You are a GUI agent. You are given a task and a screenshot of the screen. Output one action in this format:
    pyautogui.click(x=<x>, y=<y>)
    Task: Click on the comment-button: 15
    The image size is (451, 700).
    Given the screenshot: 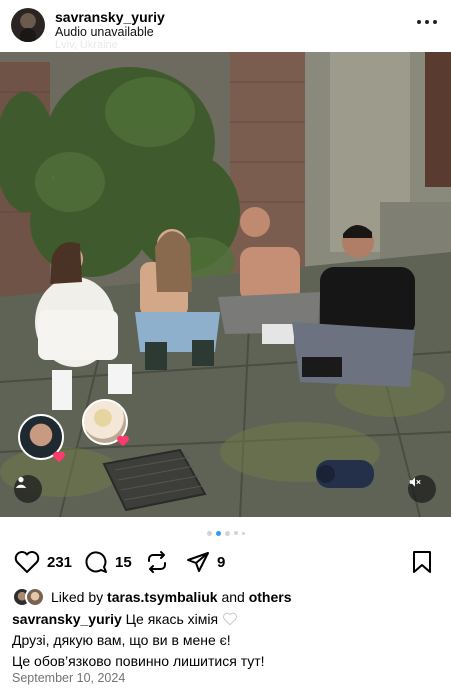 What is the action you would take?
    pyautogui.click(x=108, y=562)
    